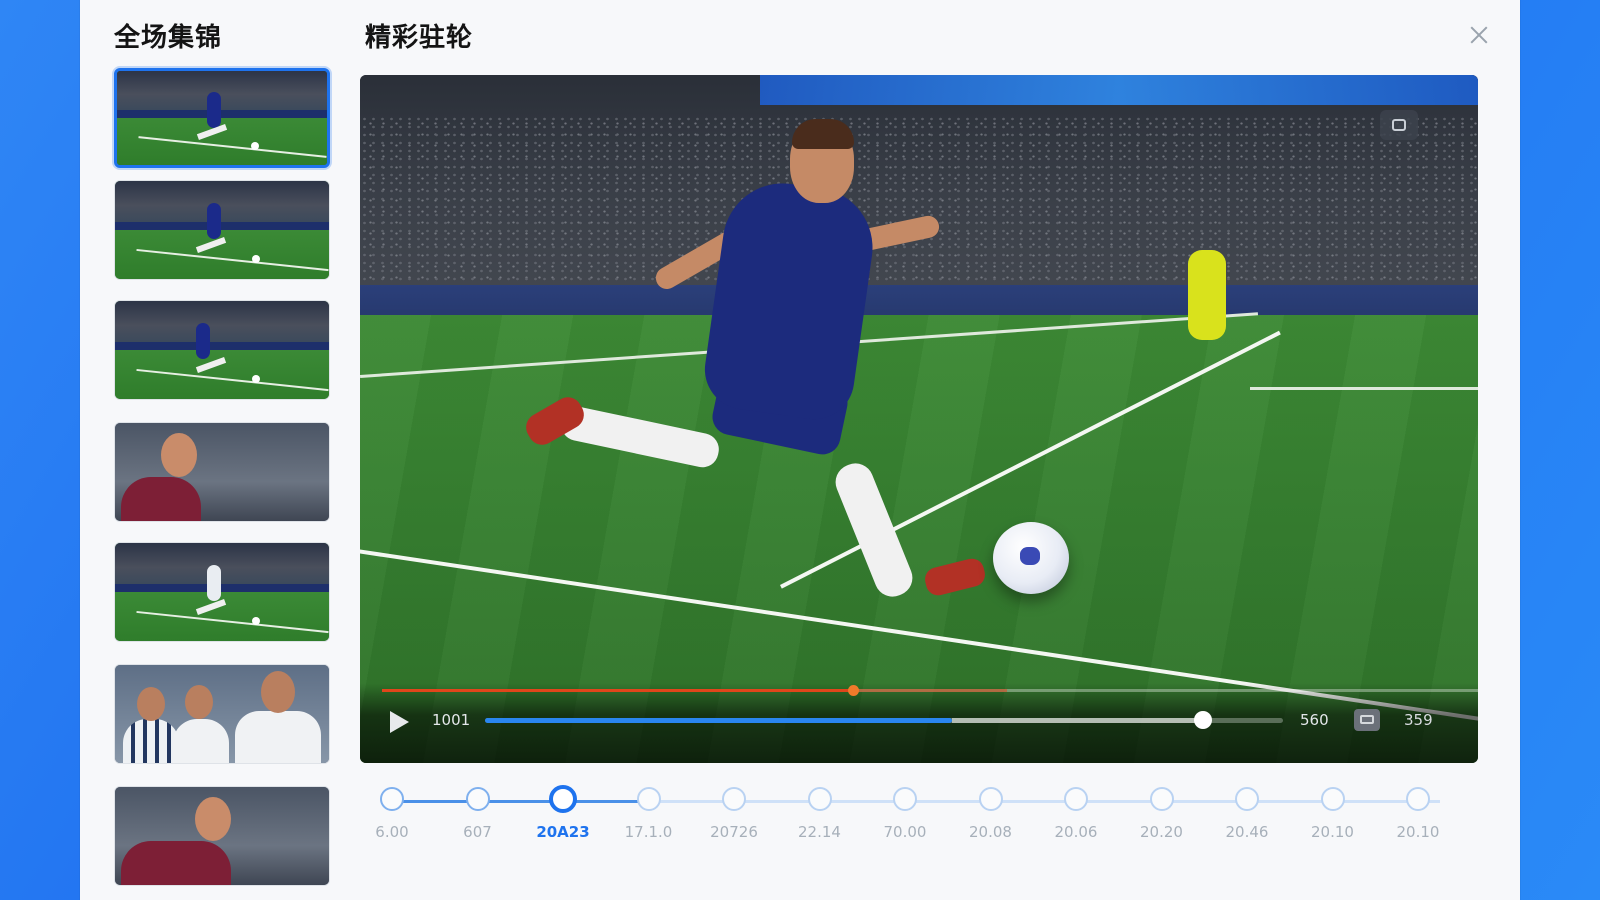 The image size is (1600, 900). What do you see at coordinates (819, 832) in the screenshot?
I see `timeline-label: 22.14` at bounding box center [819, 832].